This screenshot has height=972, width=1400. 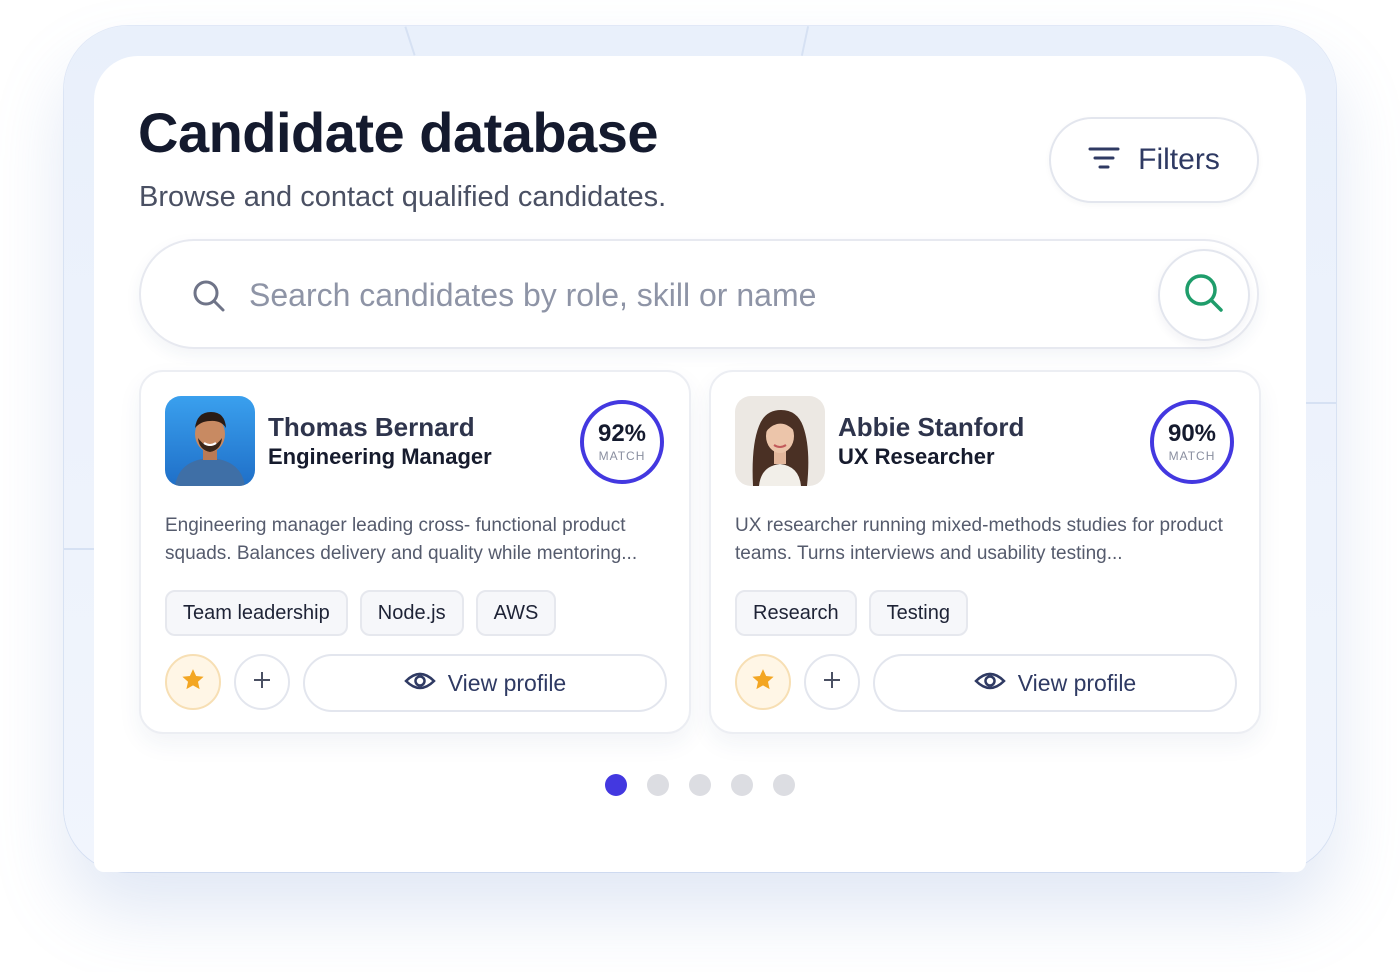 I want to click on match-percent: 90%, so click(x=1192, y=433).